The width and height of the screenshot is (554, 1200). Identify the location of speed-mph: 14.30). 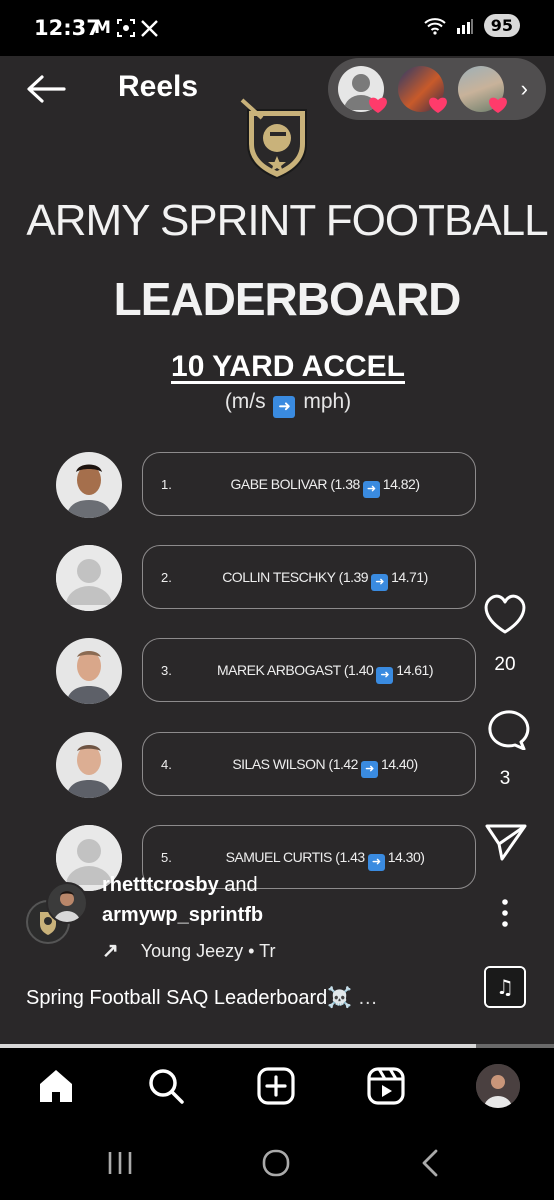
(406, 857).